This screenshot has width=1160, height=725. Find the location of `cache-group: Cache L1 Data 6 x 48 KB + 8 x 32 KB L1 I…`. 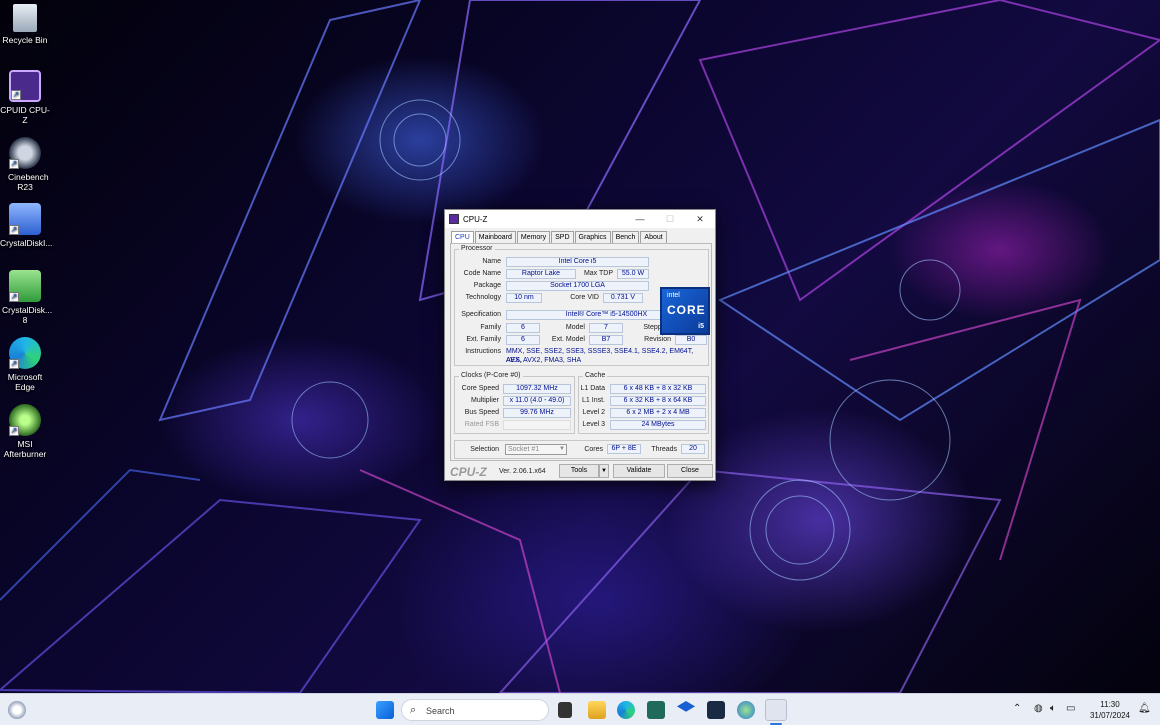

cache-group: Cache L1 Data 6 x 48 KB + 8 x 32 KB L1 I… is located at coordinates (643, 403).